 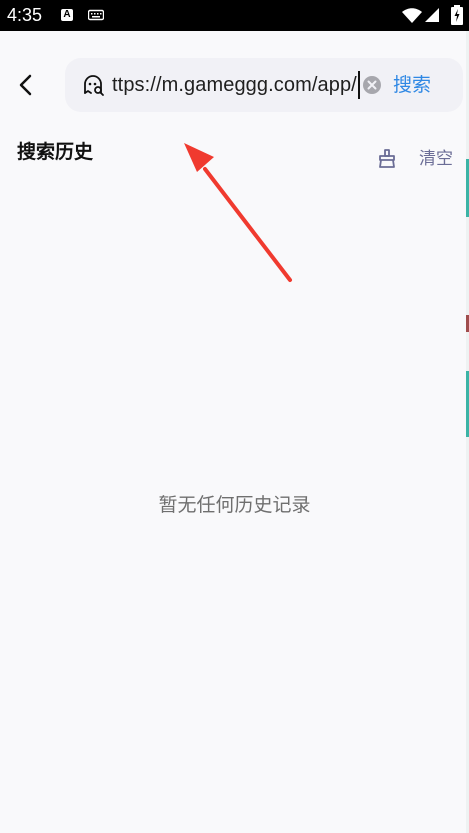 I want to click on text-cursor, so click(x=359, y=85).